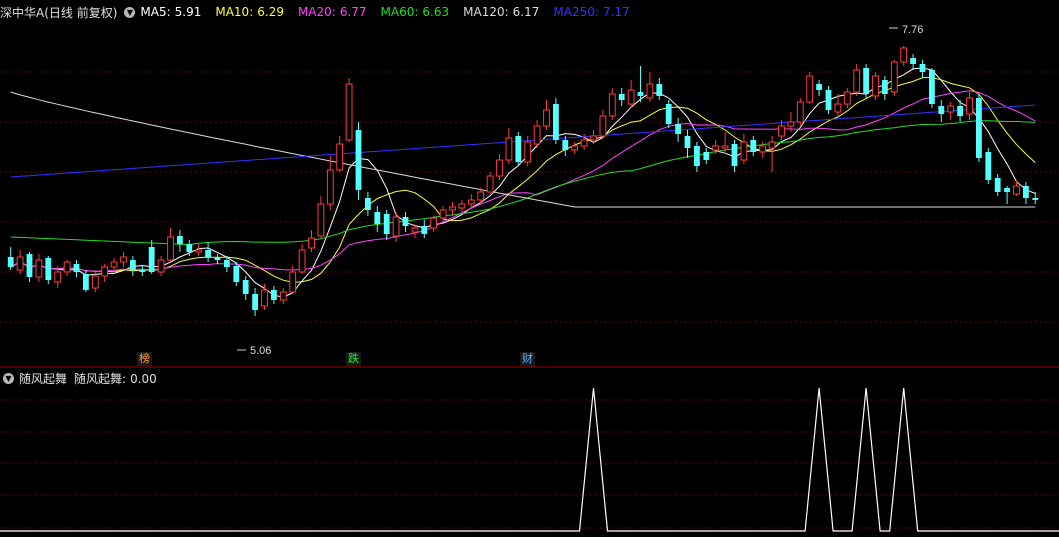 This screenshot has width=1059, height=537. What do you see at coordinates (353, 359) in the screenshot?
I see `event-tag-die: 跌` at bounding box center [353, 359].